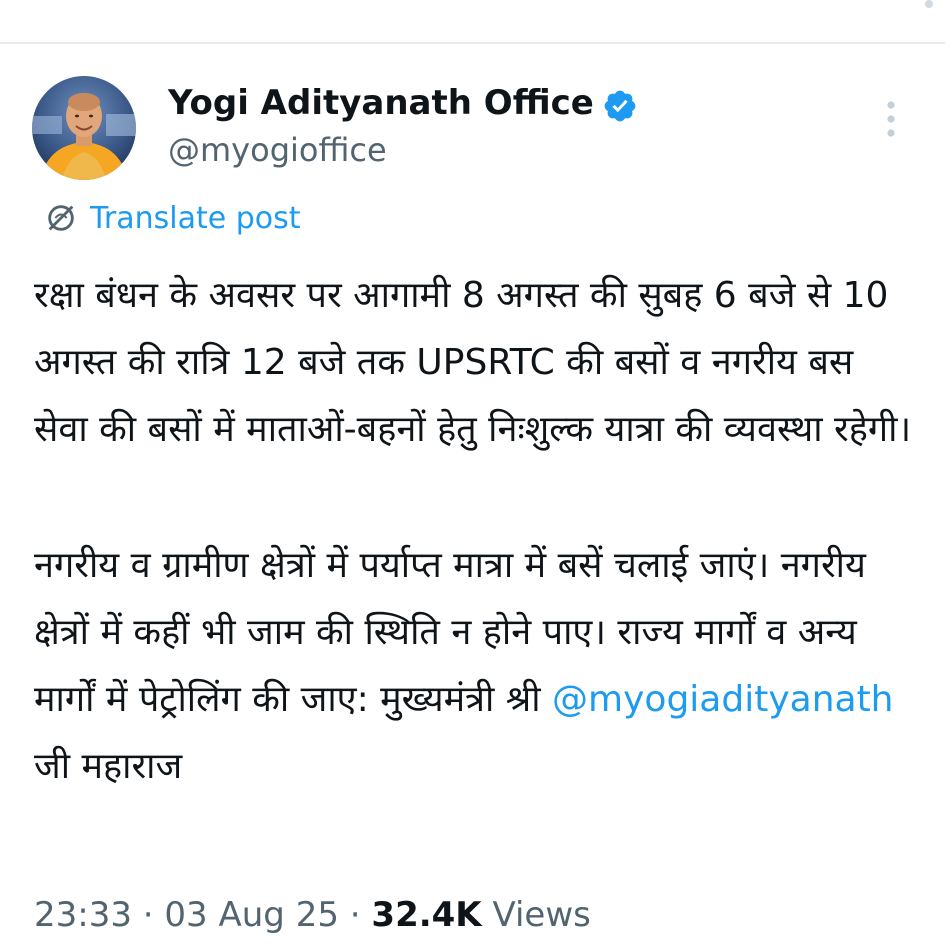 Image resolution: width=945 pixels, height=944 pixels. What do you see at coordinates (722, 699) in the screenshot?
I see `mention-link: @myogiadityanath` at bounding box center [722, 699].